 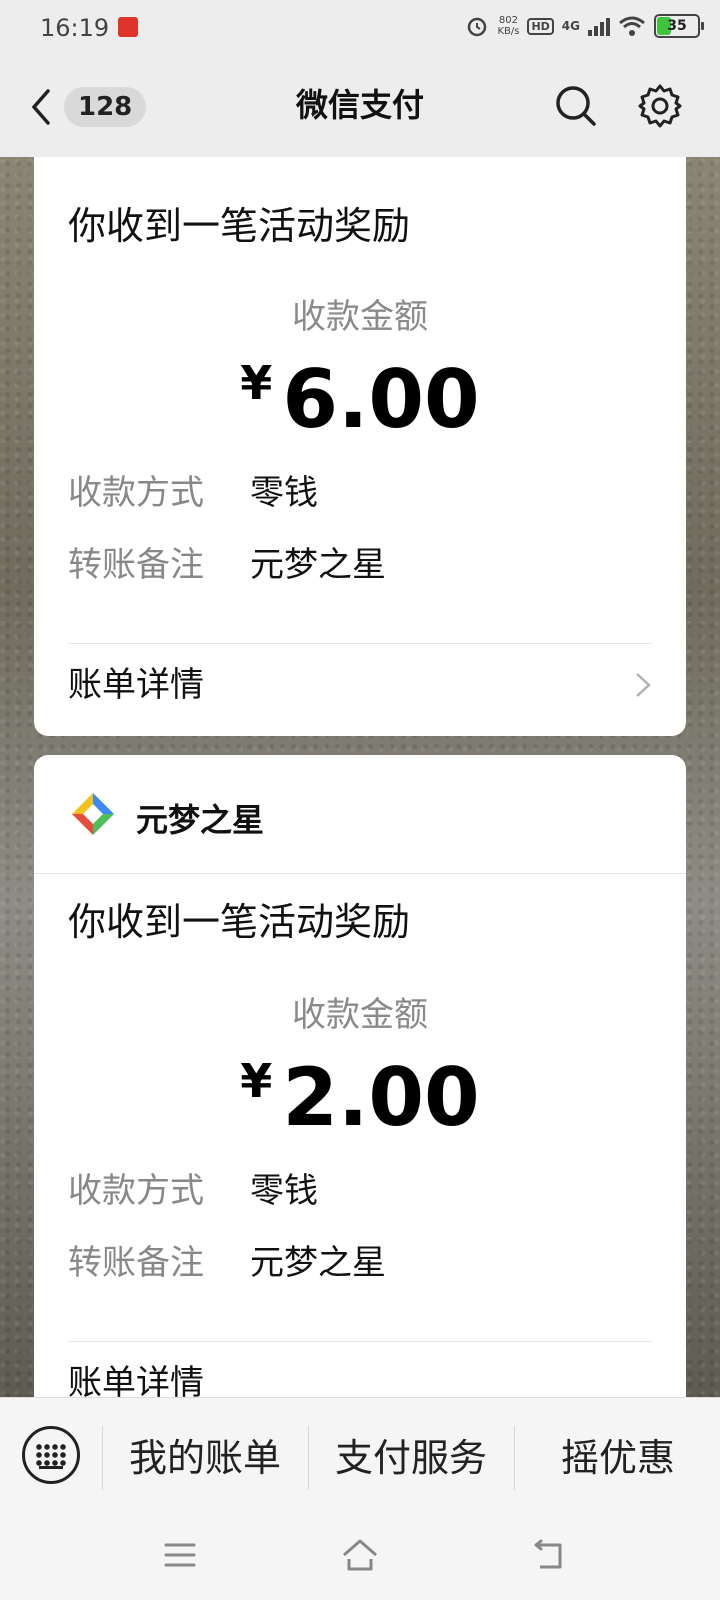 I want to click on back-nav-icon, so click(x=550, y=1555).